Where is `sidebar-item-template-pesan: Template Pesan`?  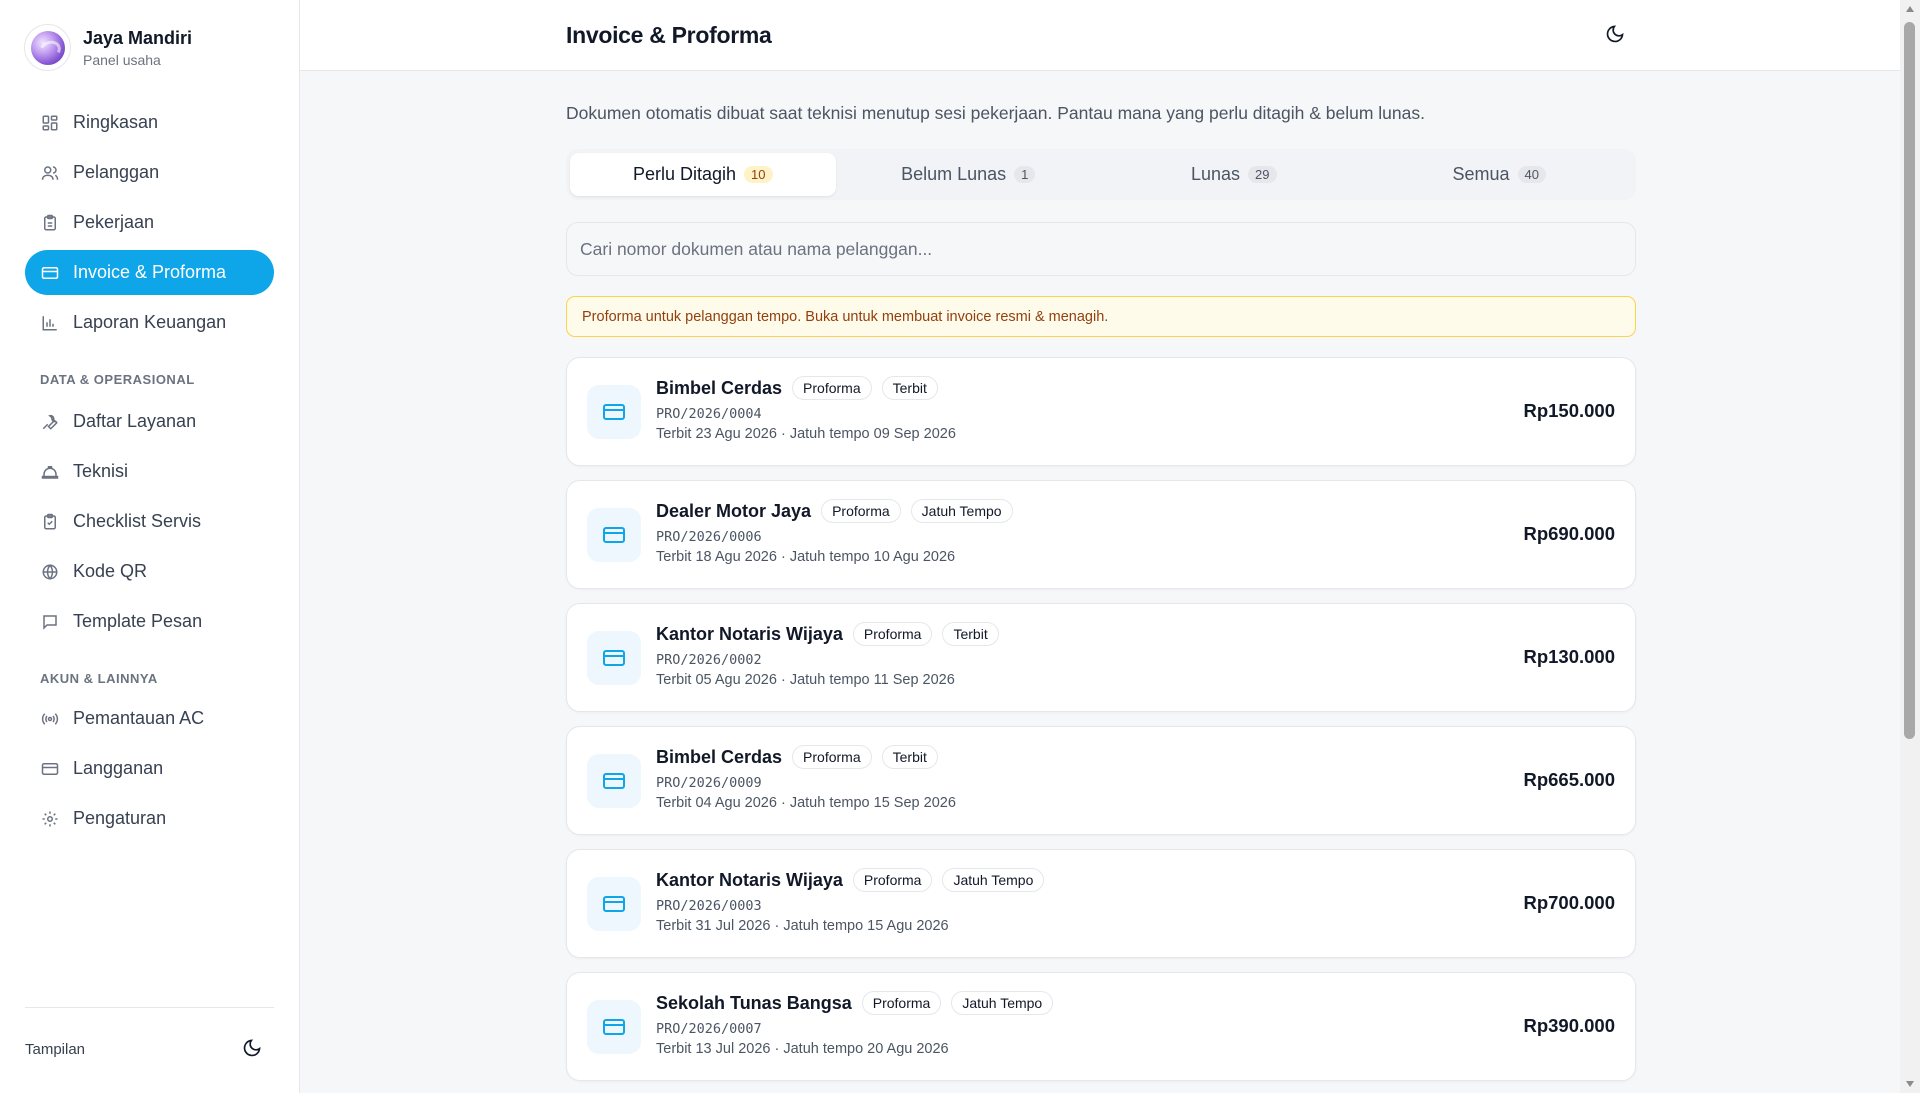 sidebar-item-template-pesan: Template Pesan is located at coordinates (149, 621).